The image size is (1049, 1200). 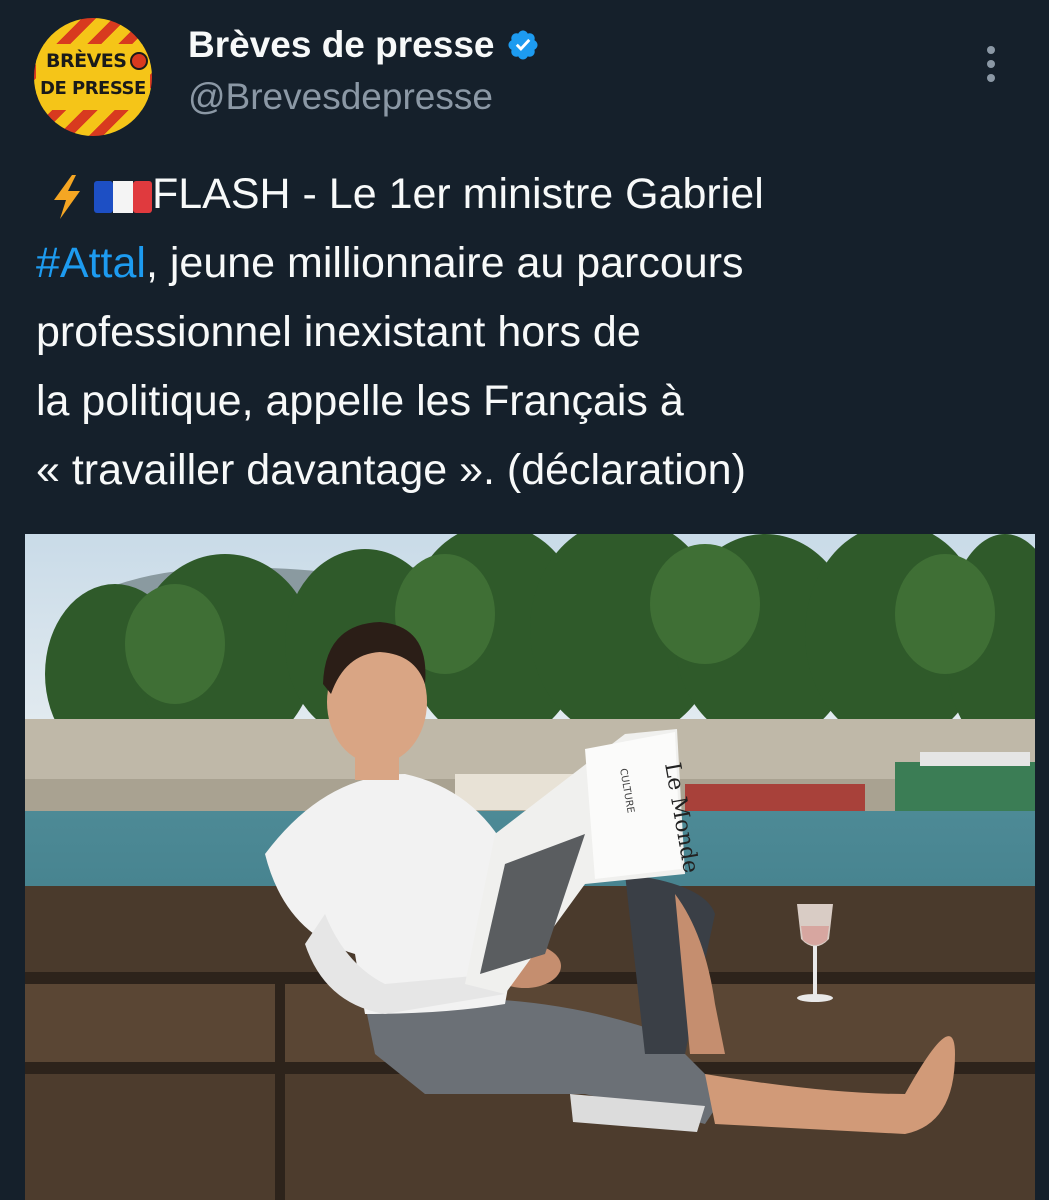 What do you see at coordinates (139, 61) in the screenshot?
I see `avatar-dot` at bounding box center [139, 61].